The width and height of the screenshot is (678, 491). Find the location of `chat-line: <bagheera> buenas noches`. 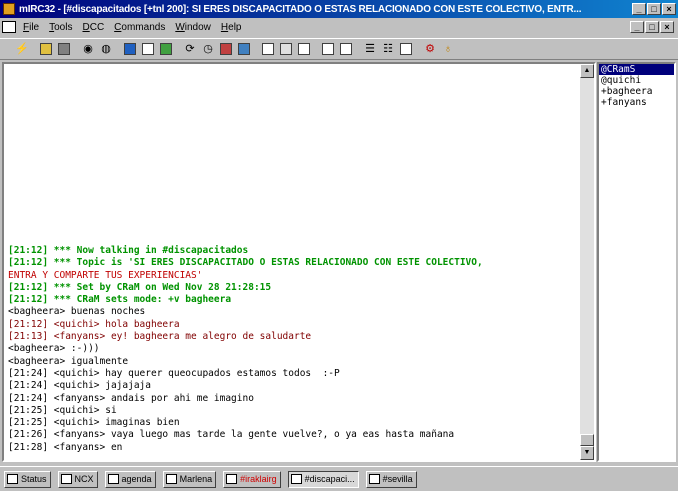

chat-line: <bagheera> buenas noches is located at coordinates (77, 312).